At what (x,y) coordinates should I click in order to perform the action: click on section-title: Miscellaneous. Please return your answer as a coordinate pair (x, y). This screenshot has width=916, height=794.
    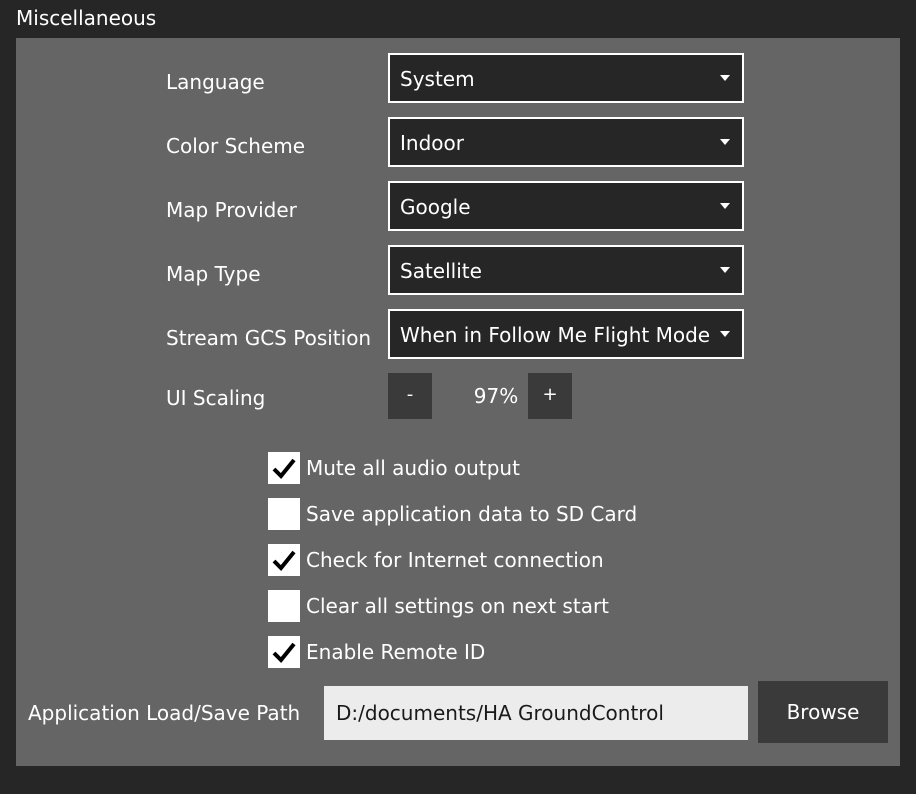
    Looking at the image, I should click on (86, 18).